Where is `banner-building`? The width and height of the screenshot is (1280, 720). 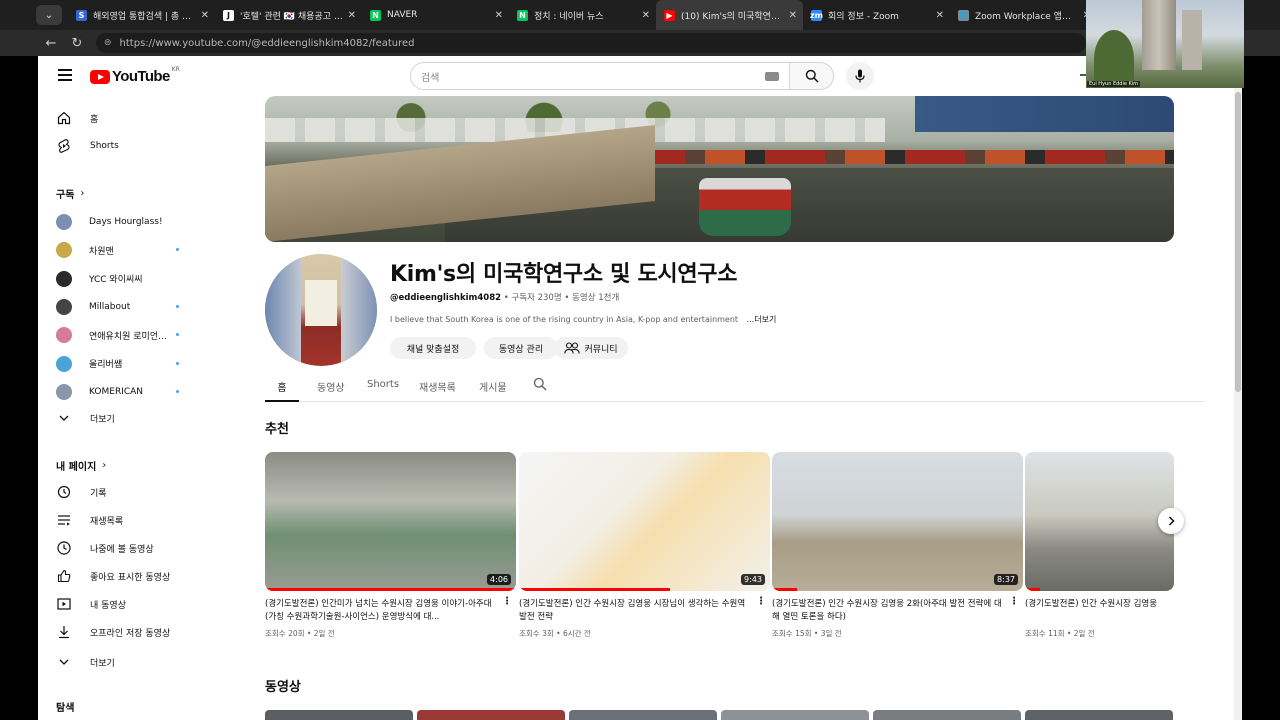 banner-building is located at coordinates (1044, 114).